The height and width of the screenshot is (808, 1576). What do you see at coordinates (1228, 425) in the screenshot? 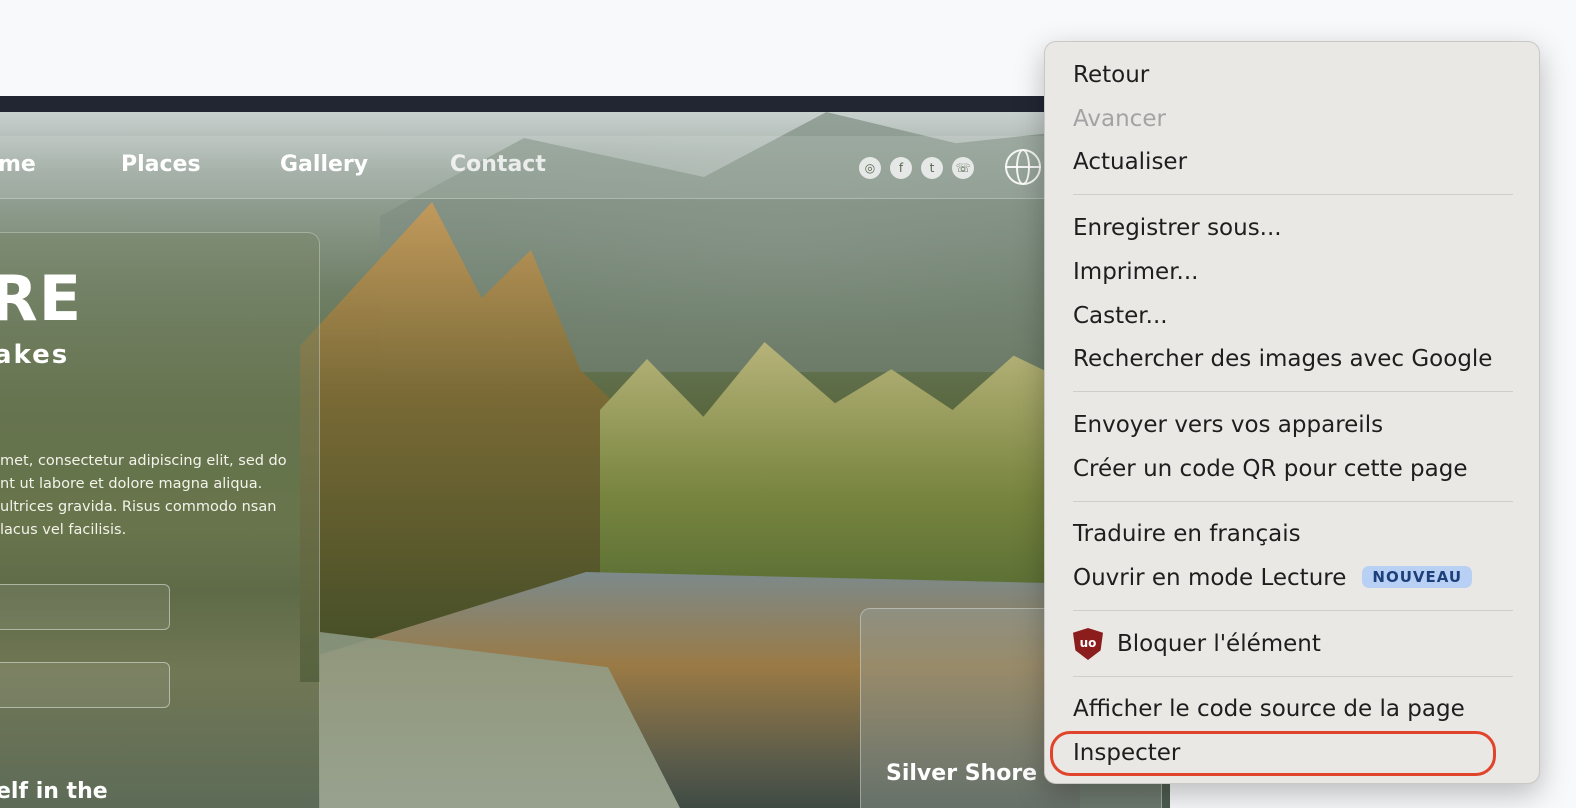
I see `menu-item-envoyer: Envoyer vers vos appareils` at bounding box center [1228, 425].